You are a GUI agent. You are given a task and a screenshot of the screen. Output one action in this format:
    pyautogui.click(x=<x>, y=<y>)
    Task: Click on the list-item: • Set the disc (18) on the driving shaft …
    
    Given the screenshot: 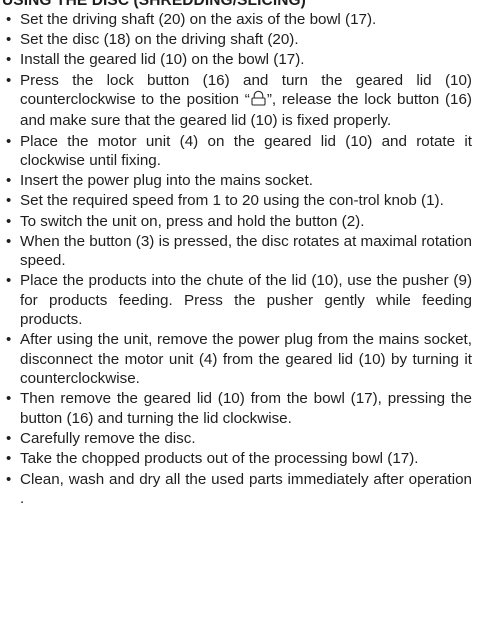 What is the action you would take?
    pyautogui.click(x=239, y=39)
    